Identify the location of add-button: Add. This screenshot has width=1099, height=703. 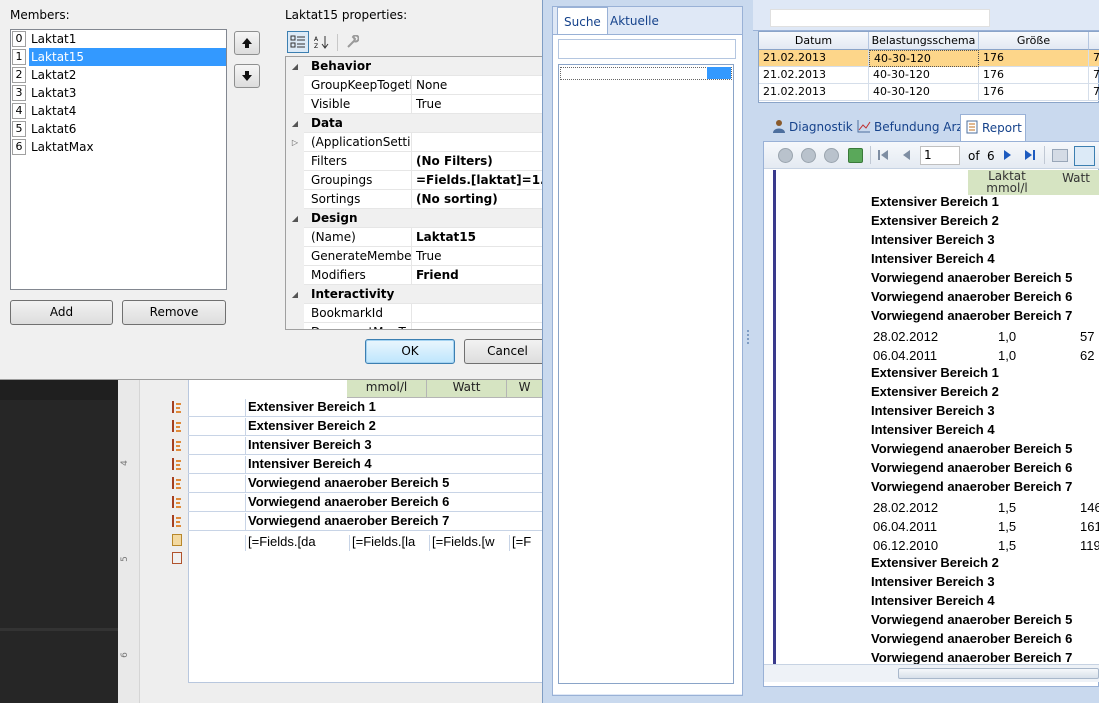
(61, 312).